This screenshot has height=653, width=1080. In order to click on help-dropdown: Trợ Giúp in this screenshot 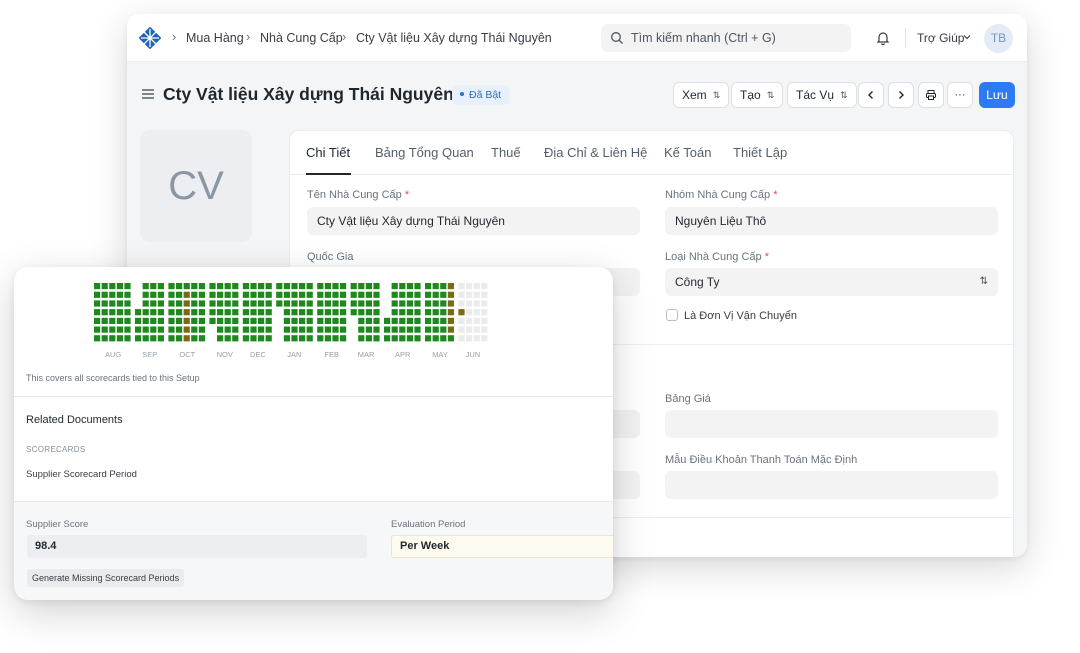, I will do `click(940, 38)`.